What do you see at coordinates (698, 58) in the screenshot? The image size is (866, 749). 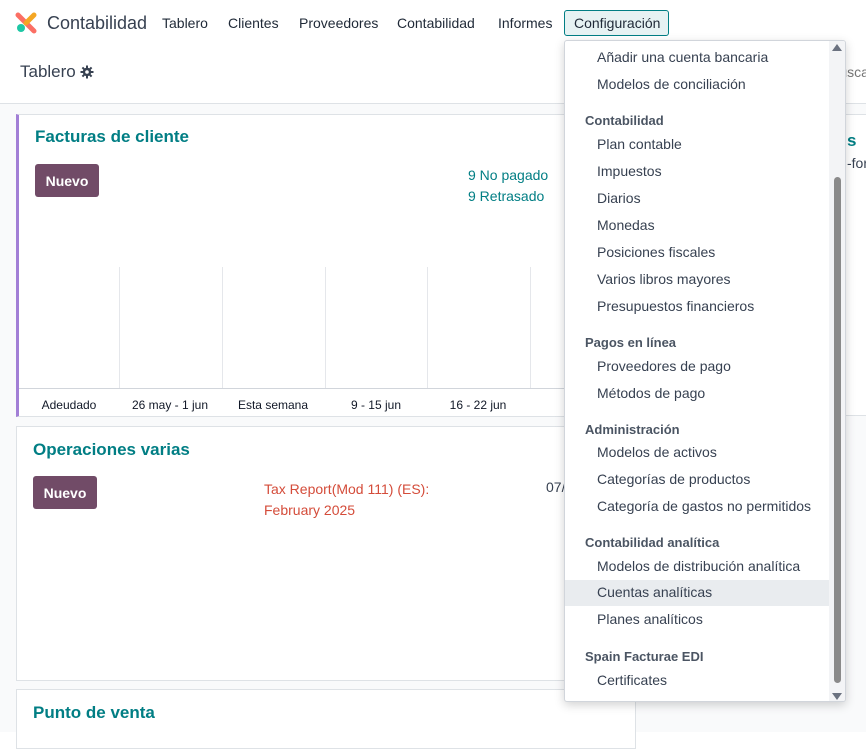 I see `dropdown-item: Añadir una cuenta bancaria` at bounding box center [698, 58].